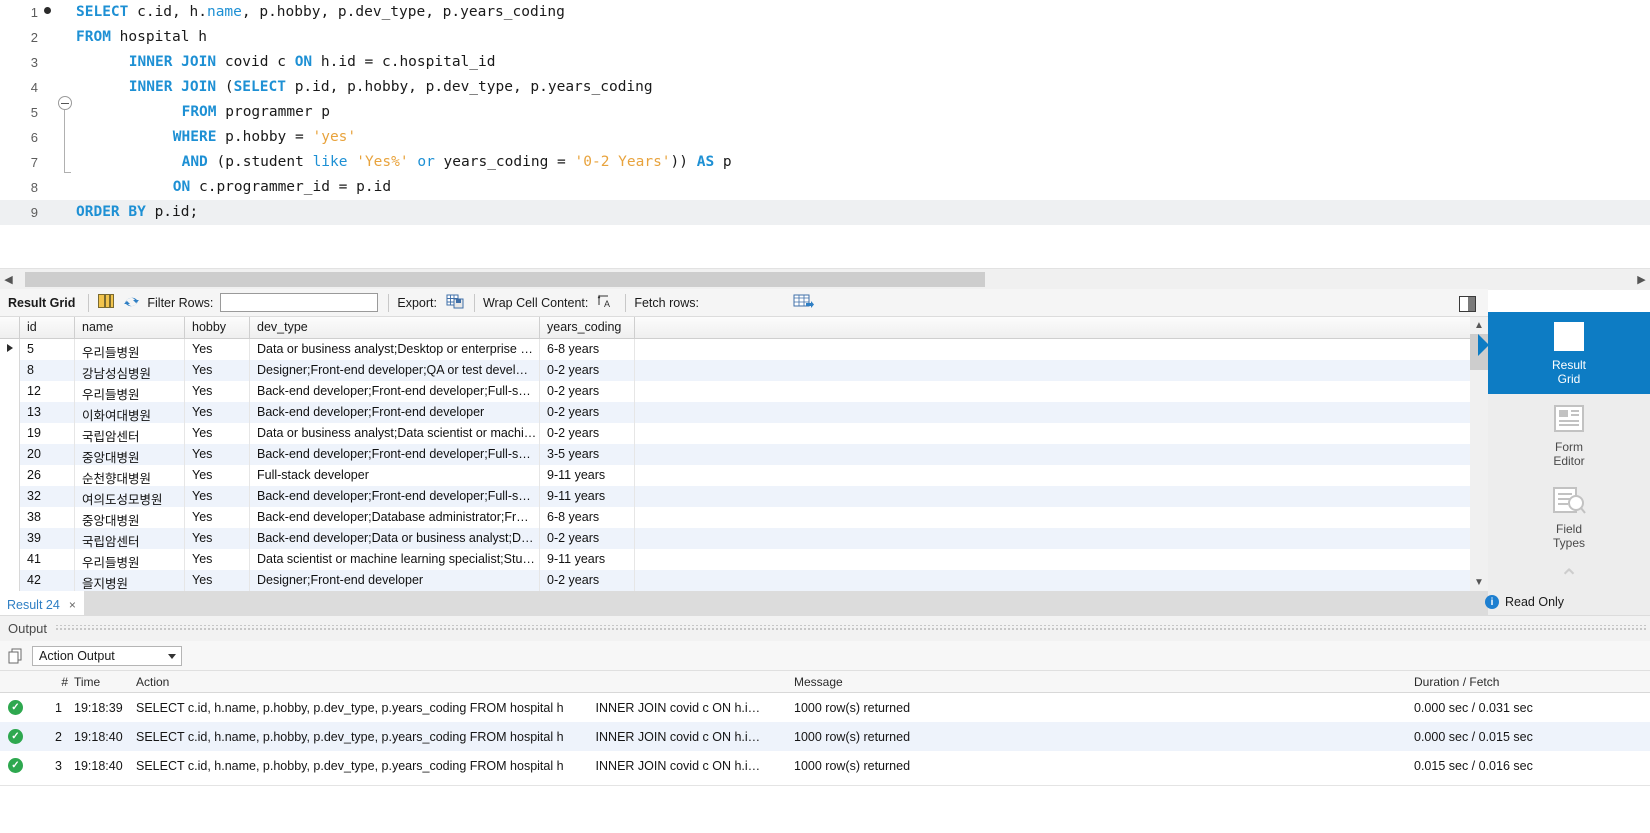 The height and width of the screenshot is (833, 1650). I want to click on code-line: 5 FROM programmer p, so click(825, 112).